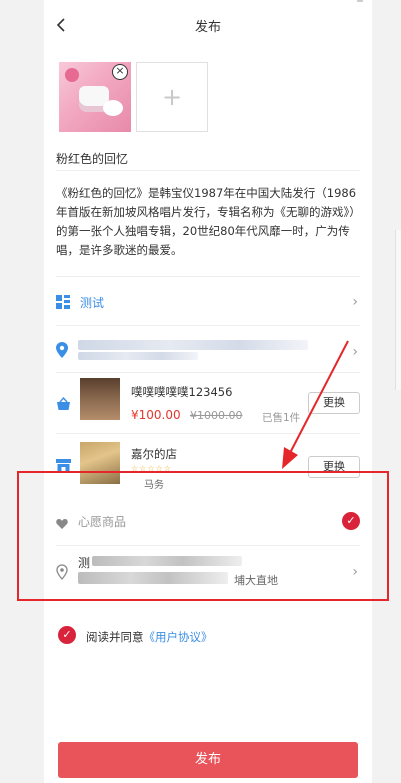  I want to click on chevron-right-icon: ›, so click(355, 302).